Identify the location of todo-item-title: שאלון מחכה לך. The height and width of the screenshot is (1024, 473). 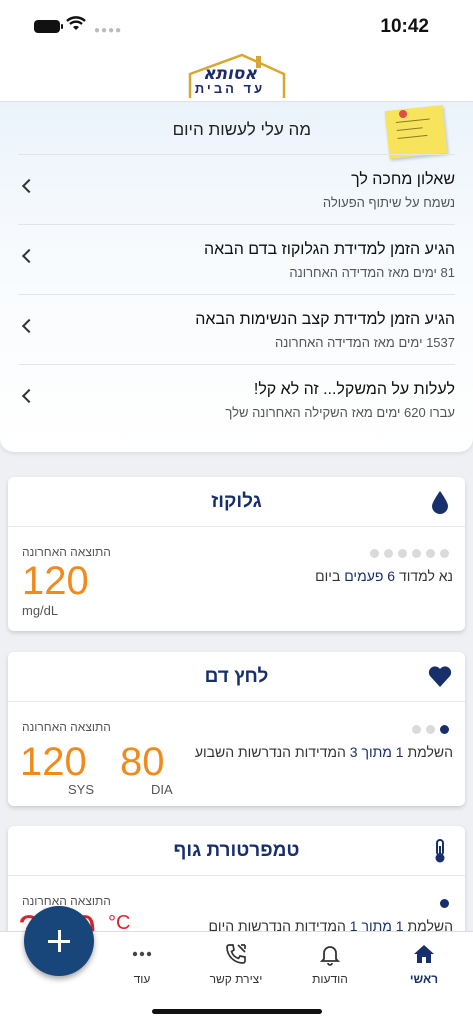
(403, 179).